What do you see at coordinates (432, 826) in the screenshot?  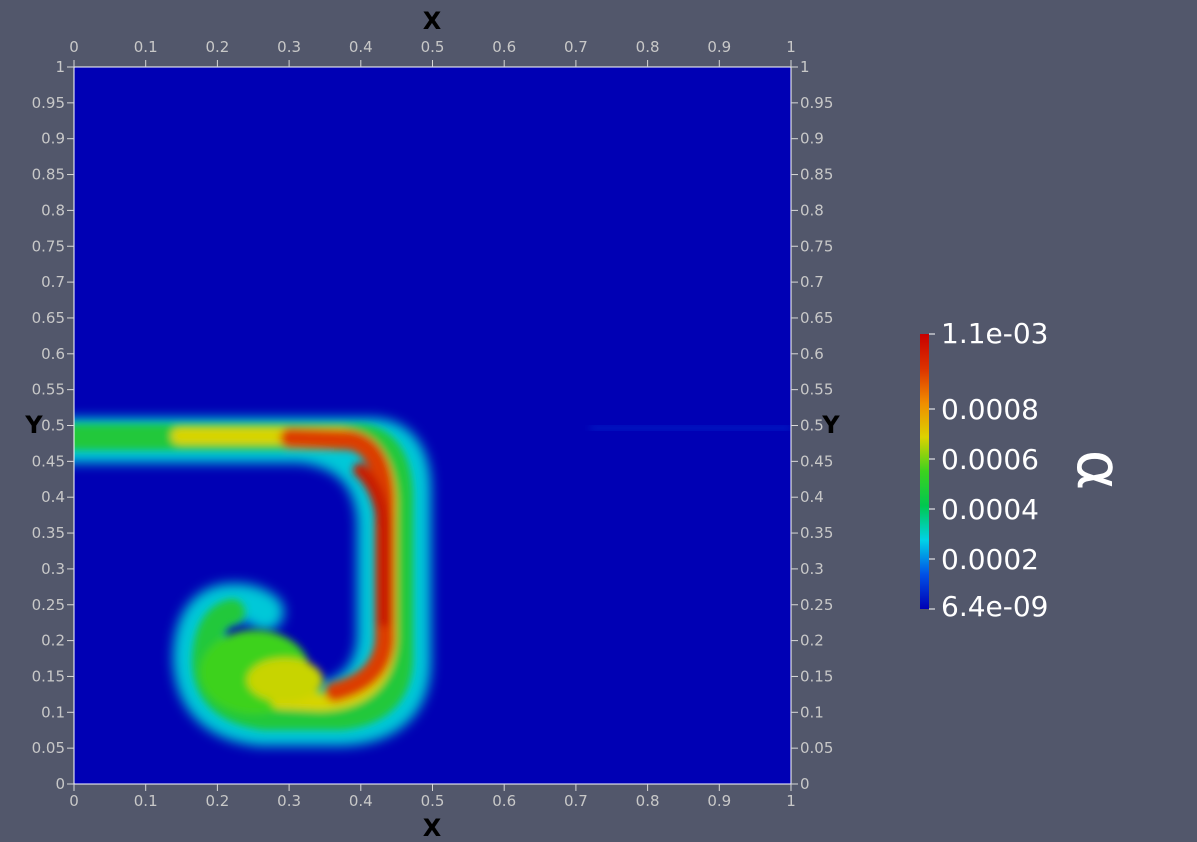 I see `x-axis-title-bottom: X` at bounding box center [432, 826].